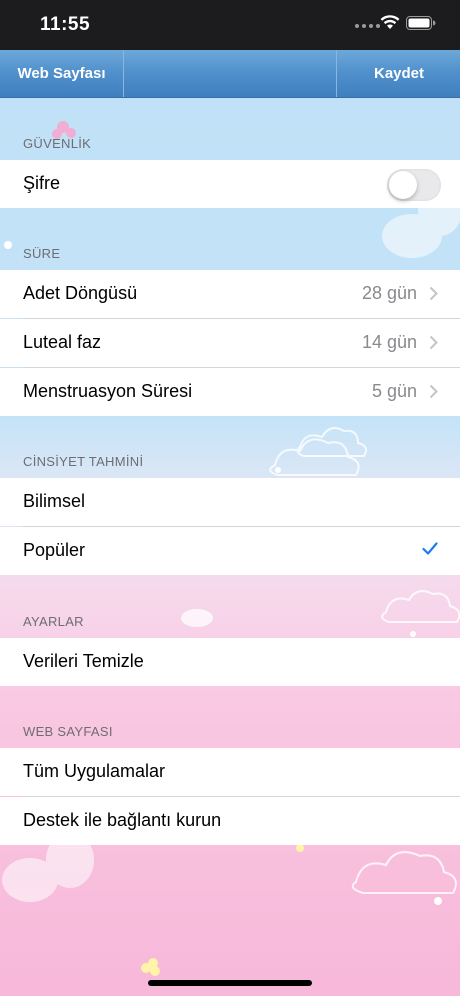 This screenshot has width=460, height=996. I want to click on popular-option-row: Popüler, so click(230, 551).